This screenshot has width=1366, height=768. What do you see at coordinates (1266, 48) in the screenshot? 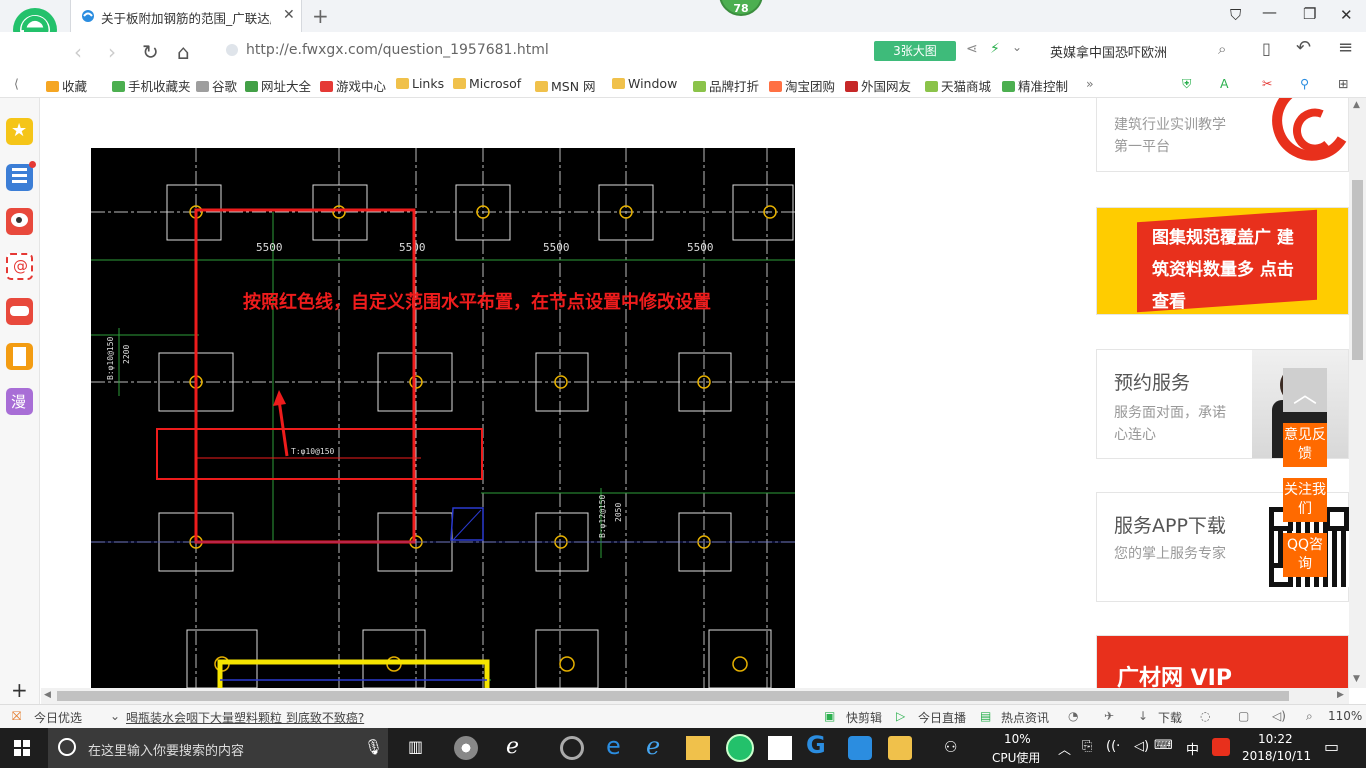
I see `phone-icon: ▯` at bounding box center [1266, 48].